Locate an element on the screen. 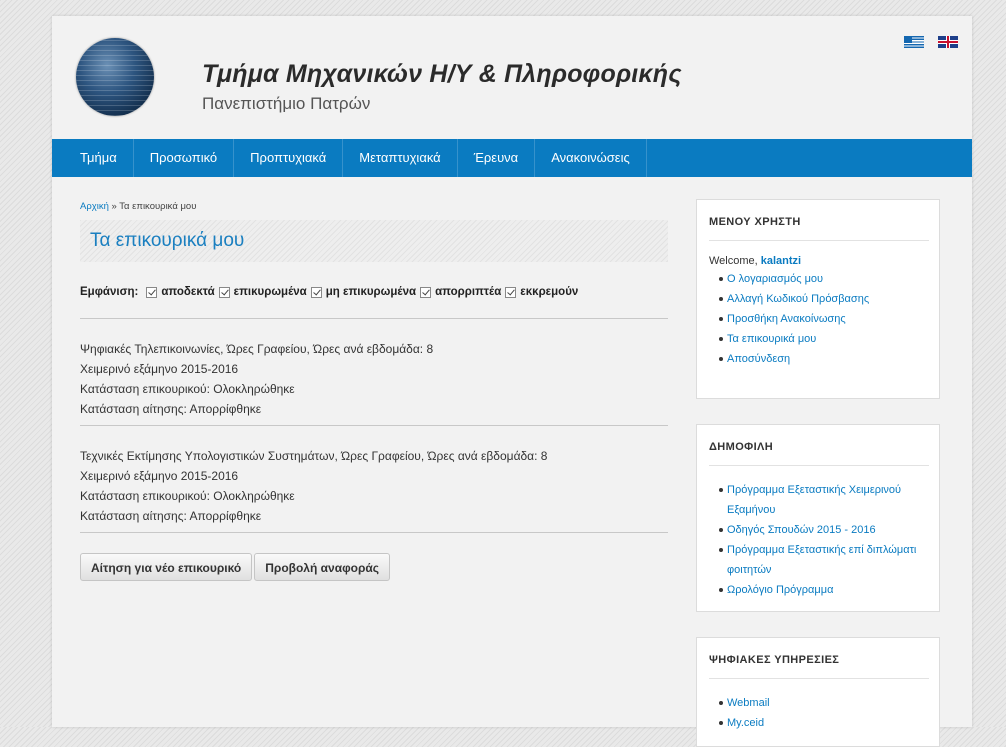 This screenshot has height=747, width=1006. filter-validated-label: επικυρωμένα is located at coordinates (270, 292).